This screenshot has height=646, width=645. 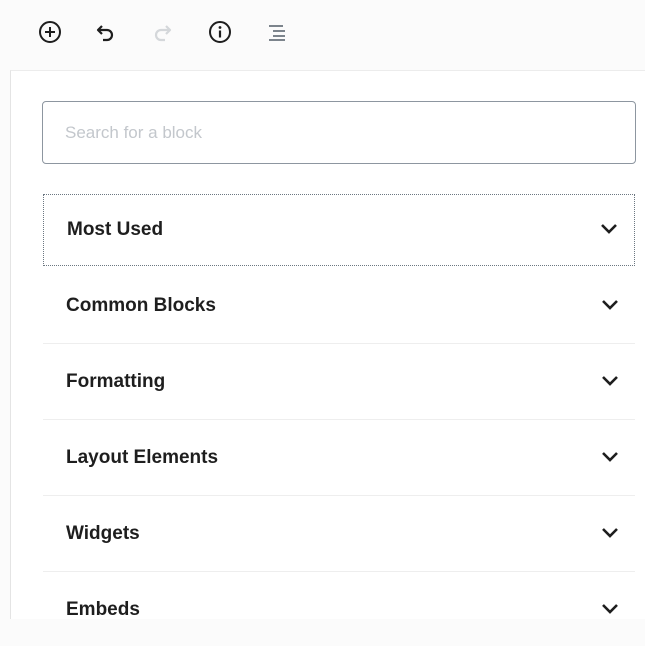 What do you see at coordinates (339, 610) in the screenshot?
I see `category-embeds: Embeds` at bounding box center [339, 610].